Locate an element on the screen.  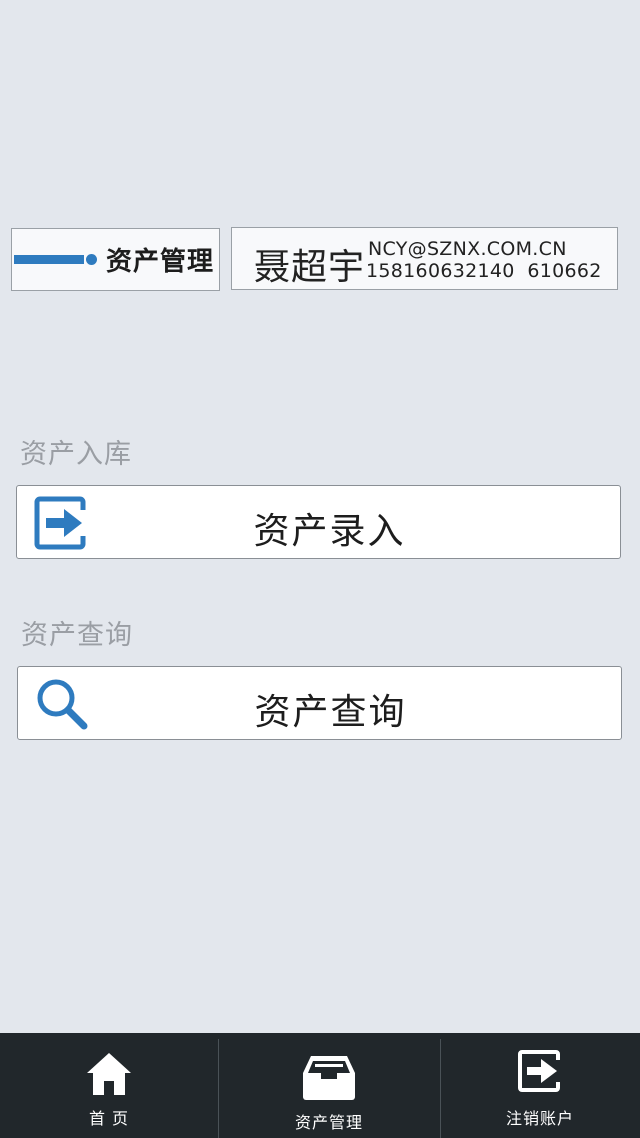
tab-logout: 注销账户 is located at coordinates (540, 1085).